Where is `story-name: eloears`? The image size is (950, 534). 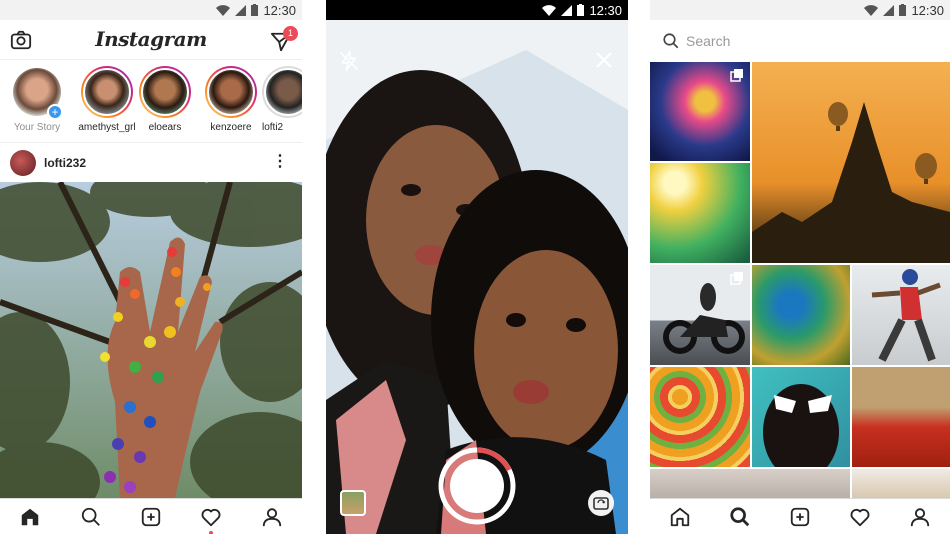 story-name: eloears is located at coordinates (165, 127).